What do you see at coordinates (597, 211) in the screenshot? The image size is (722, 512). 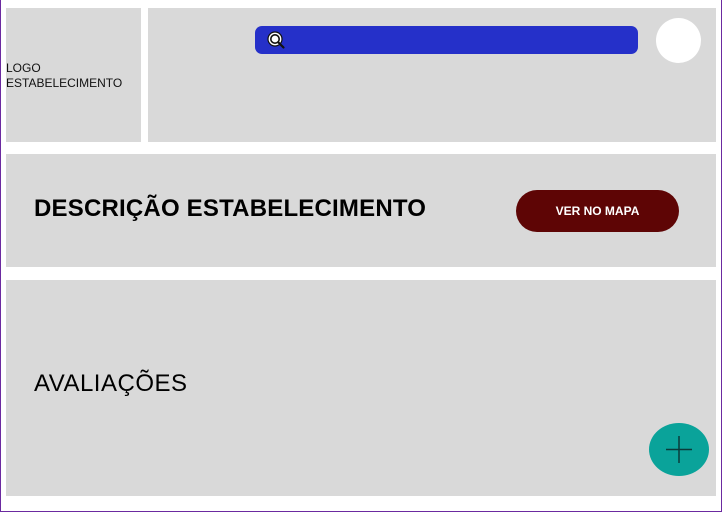 I see `view-on-map-button: VER NO MAPA` at bounding box center [597, 211].